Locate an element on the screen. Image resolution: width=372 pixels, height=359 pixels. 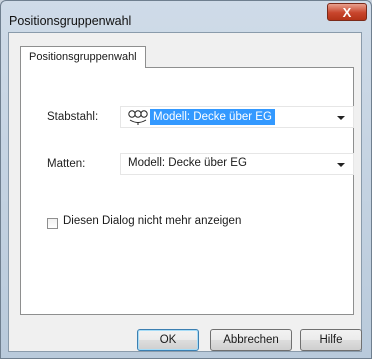
close-button: X is located at coordinates (347, 12).